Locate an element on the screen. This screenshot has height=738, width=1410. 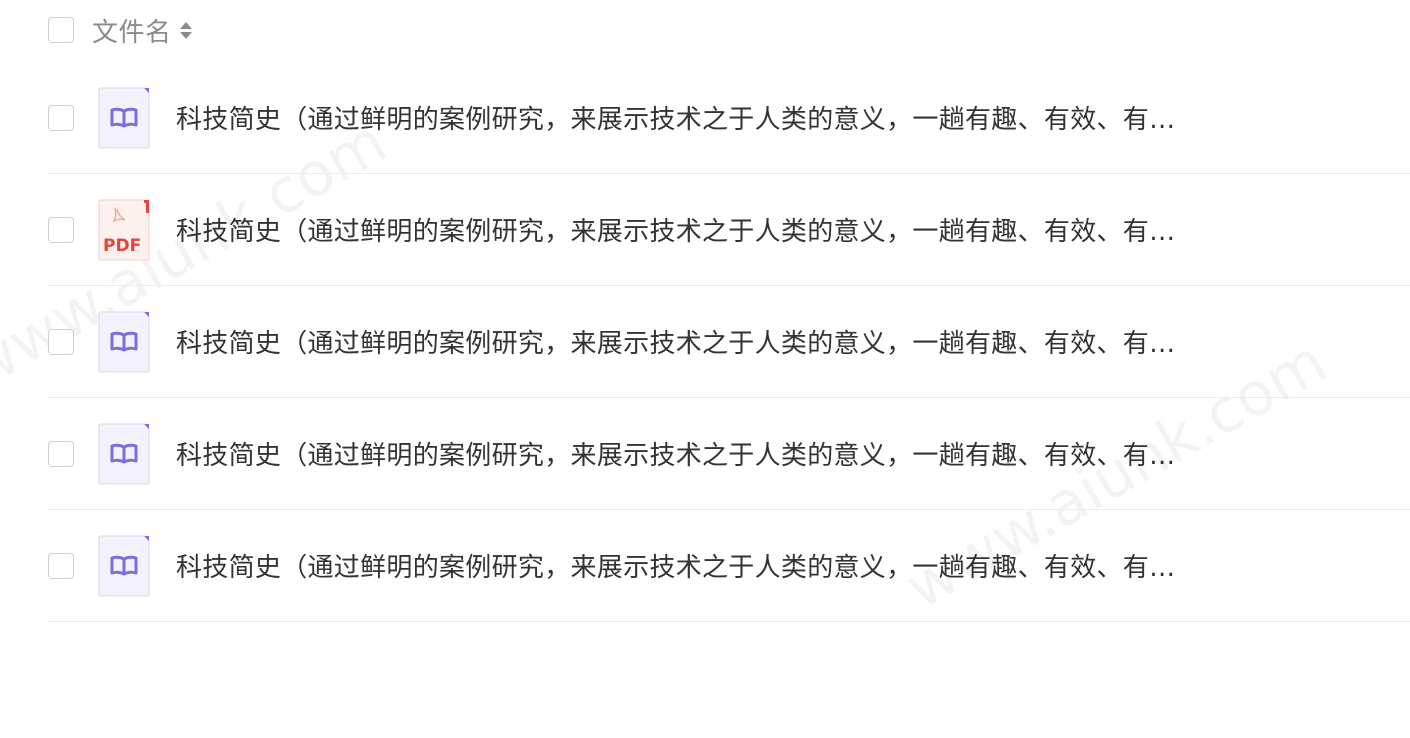
select-all-checkbox is located at coordinates (61, 30).